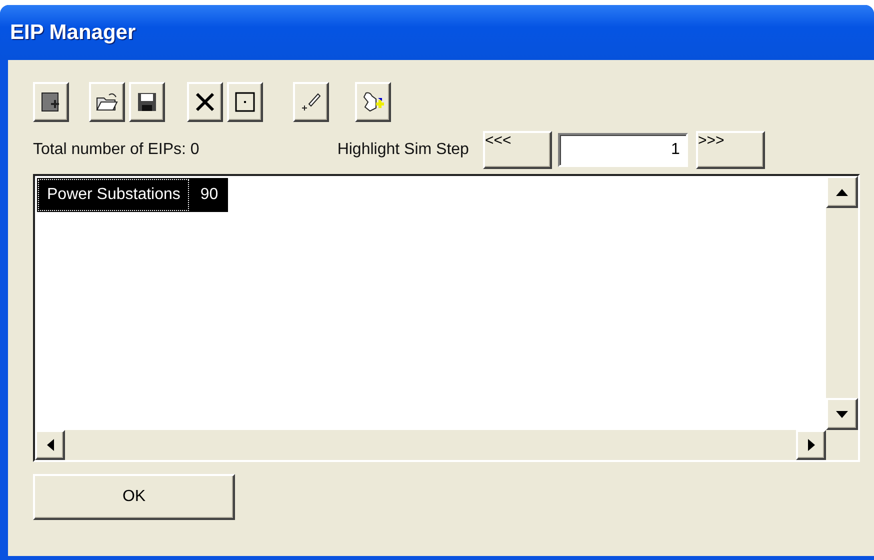 The height and width of the screenshot is (560, 874). I want to click on scrollbar-corner, so click(842, 445).